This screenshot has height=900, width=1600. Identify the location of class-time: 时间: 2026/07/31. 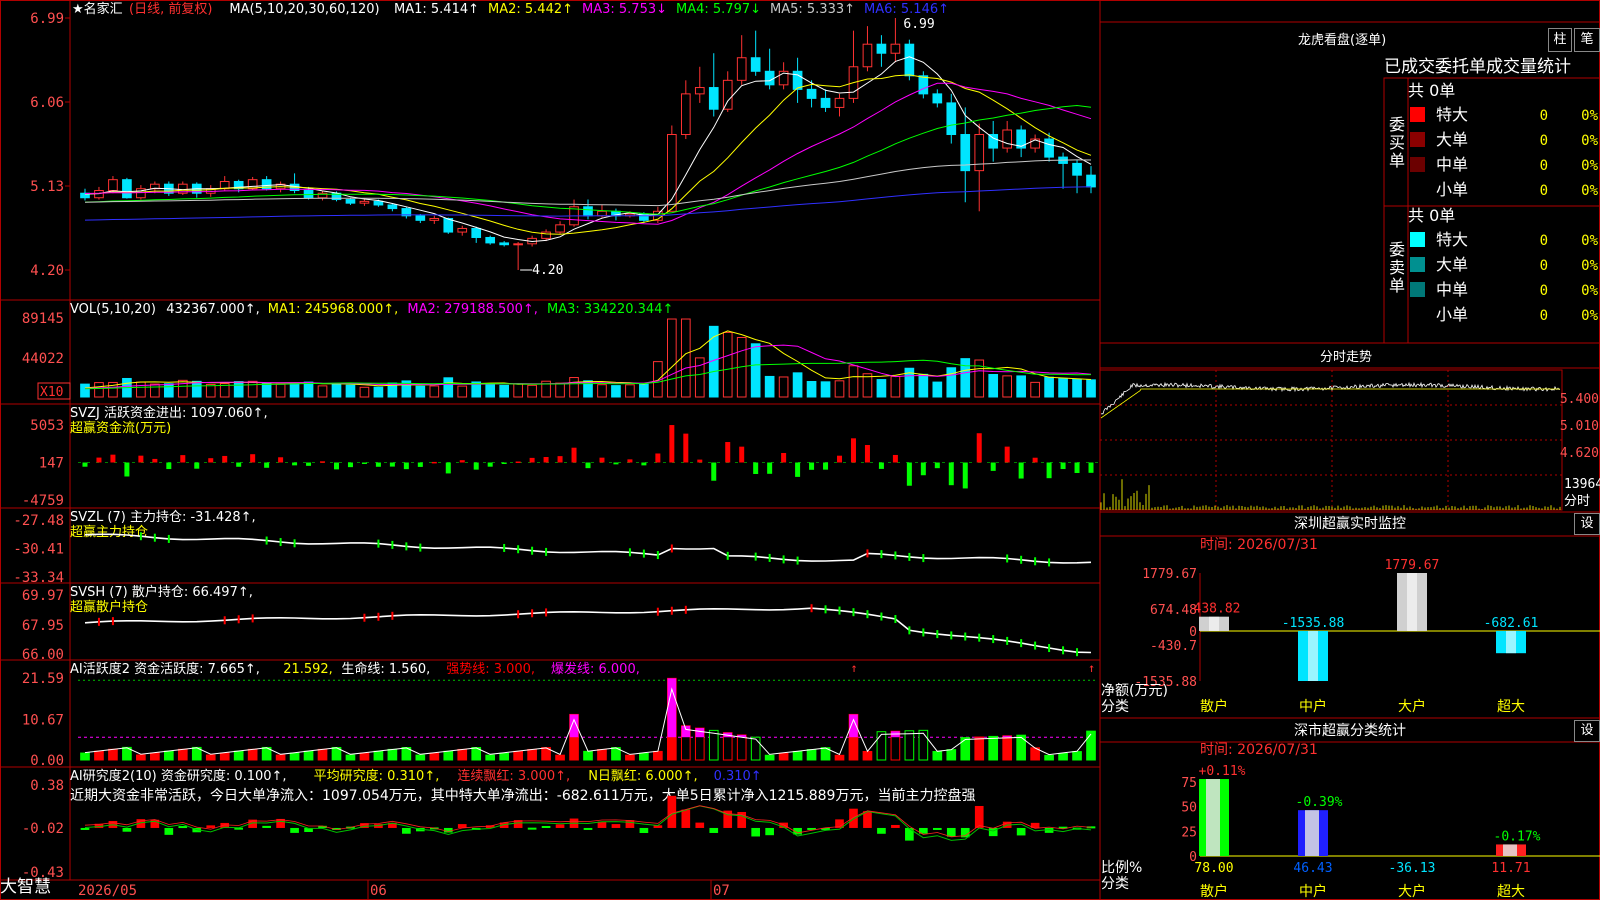
(1259, 750).